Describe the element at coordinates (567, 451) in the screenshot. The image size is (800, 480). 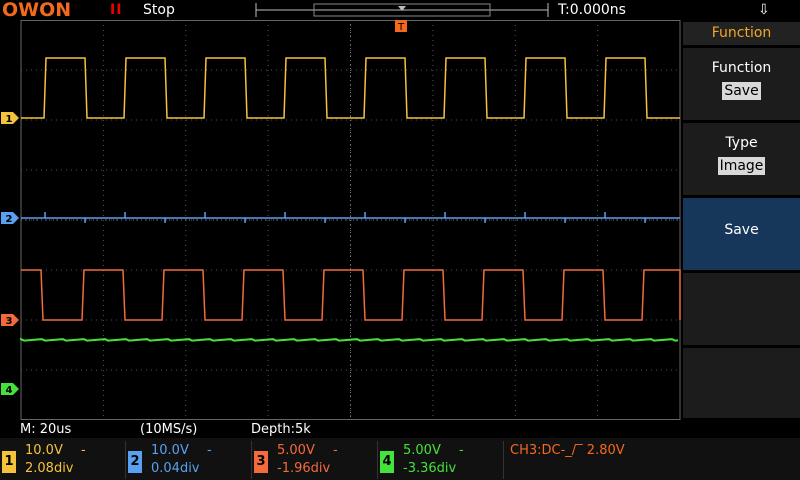
I see `trigger-info: CH3:DC-_/‾ 2.80V` at that location.